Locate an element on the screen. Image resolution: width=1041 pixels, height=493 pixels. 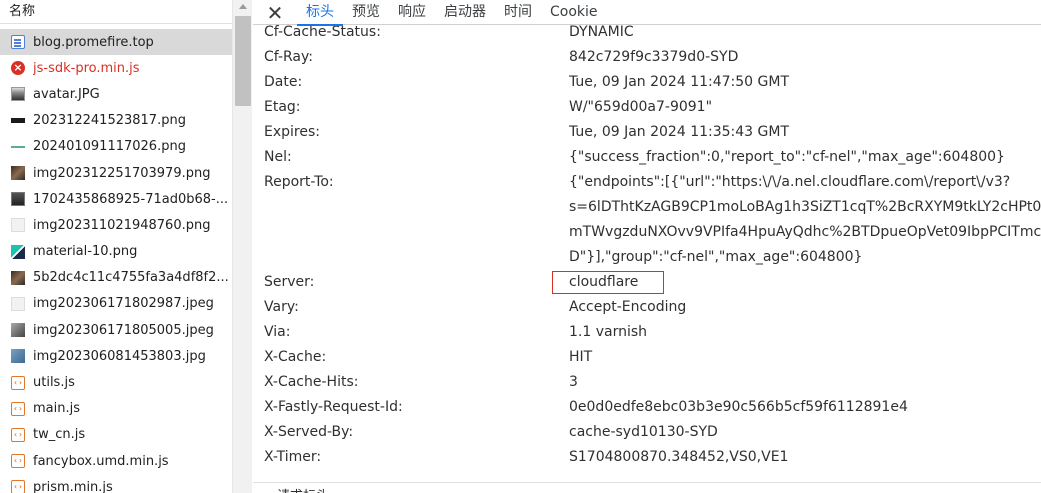
section-title: 请求标头 is located at coordinates (303, 489).